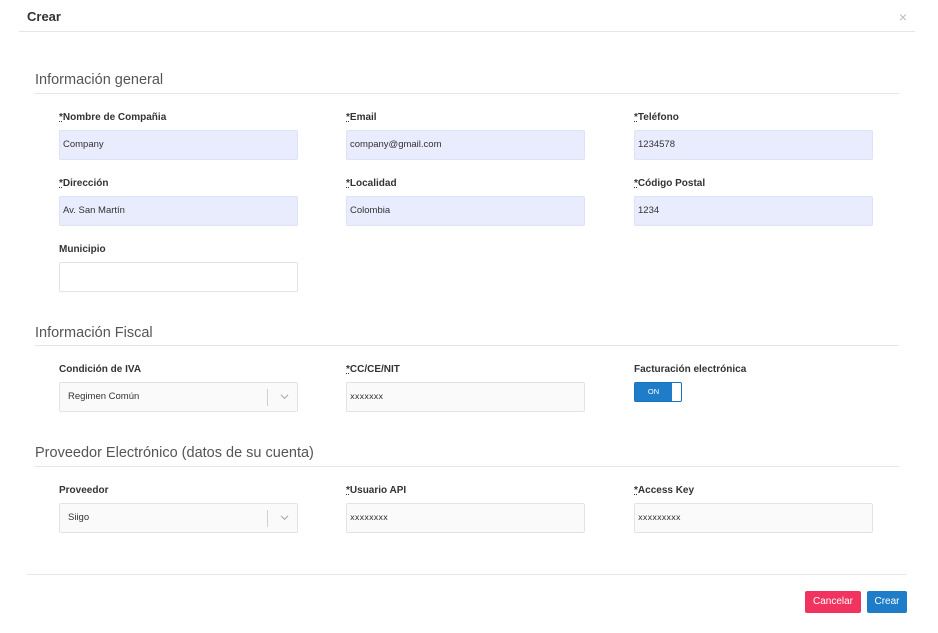 The image size is (938, 633). I want to click on e-invoicing-toggle: ON, so click(658, 392).